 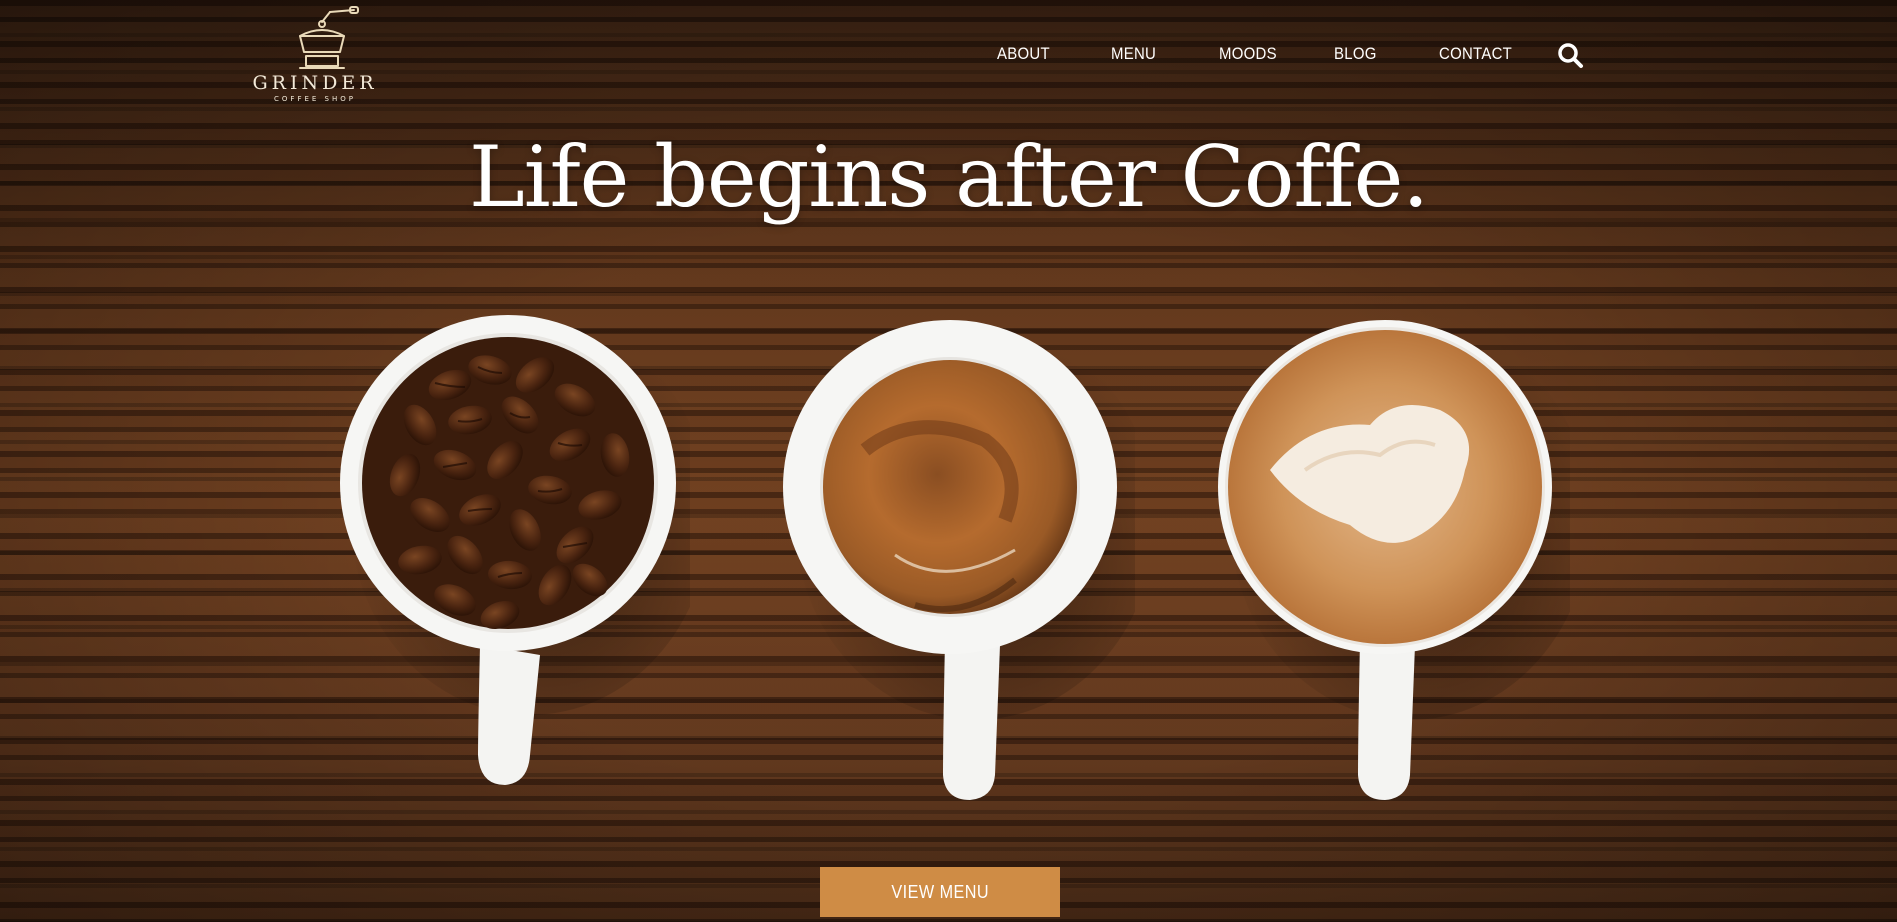 I want to click on brand-name: GRINDER, so click(x=315, y=83).